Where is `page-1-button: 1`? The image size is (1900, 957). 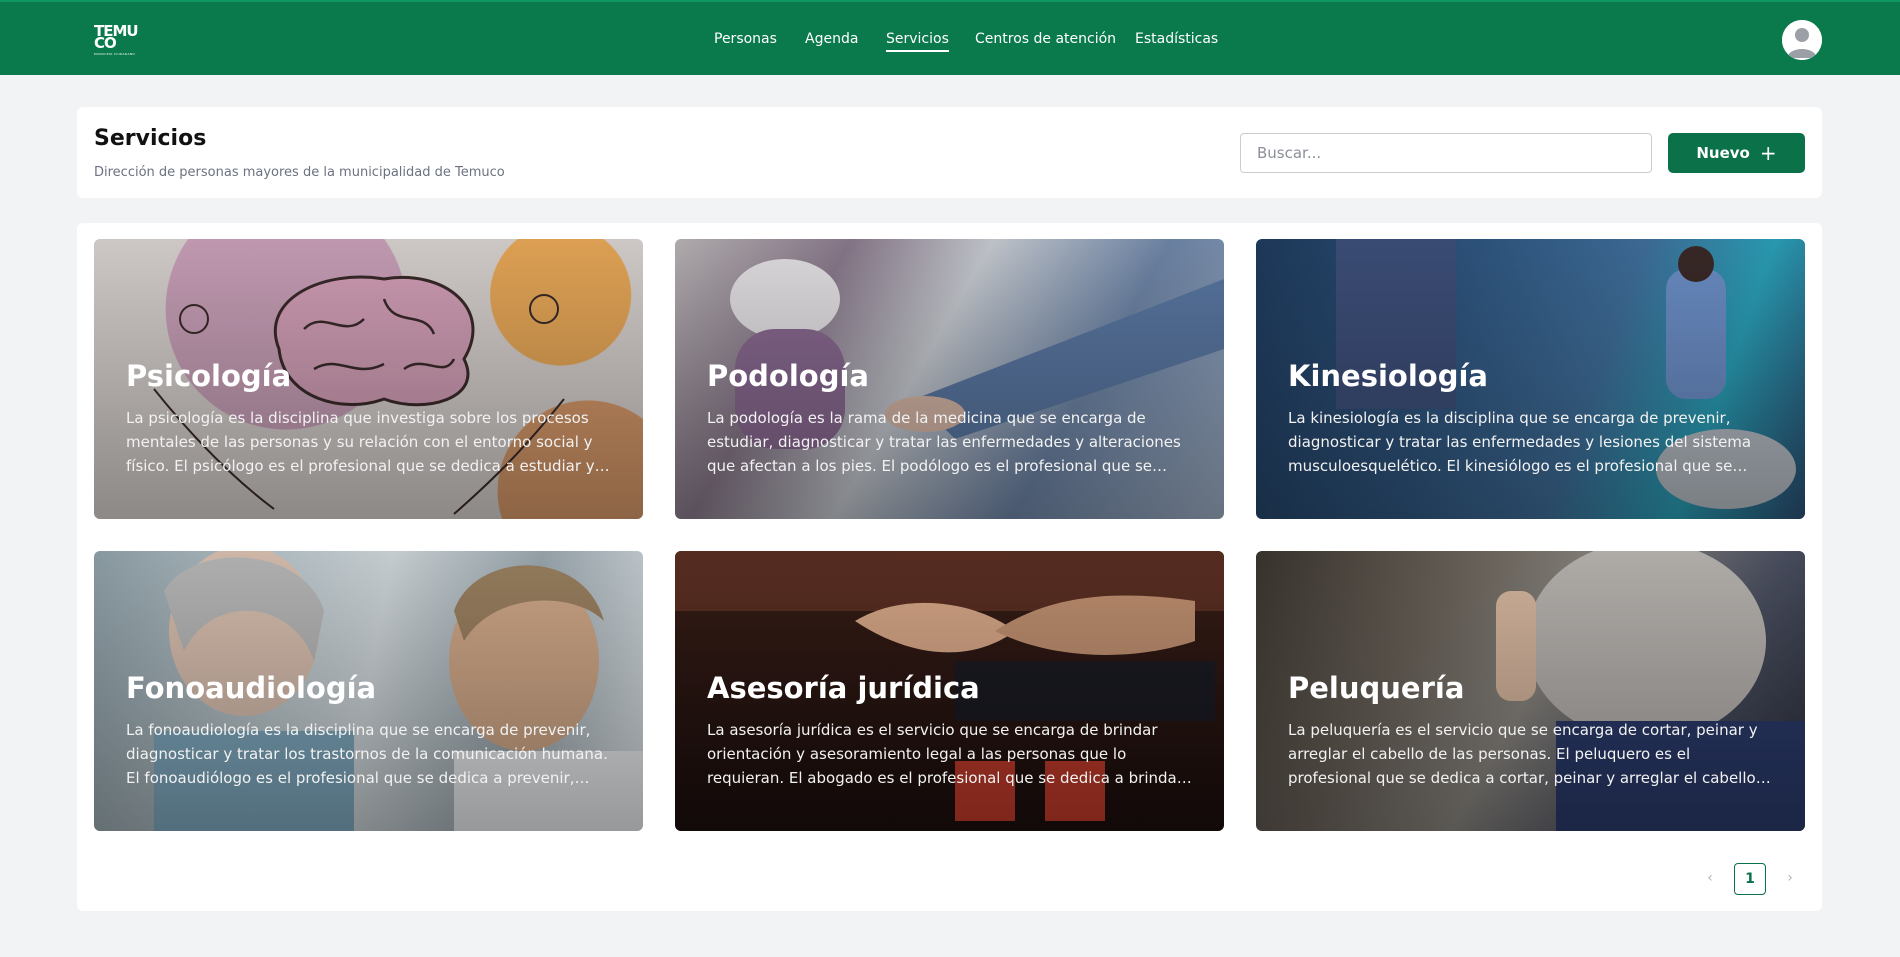
page-1-button: 1 is located at coordinates (1750, 879).